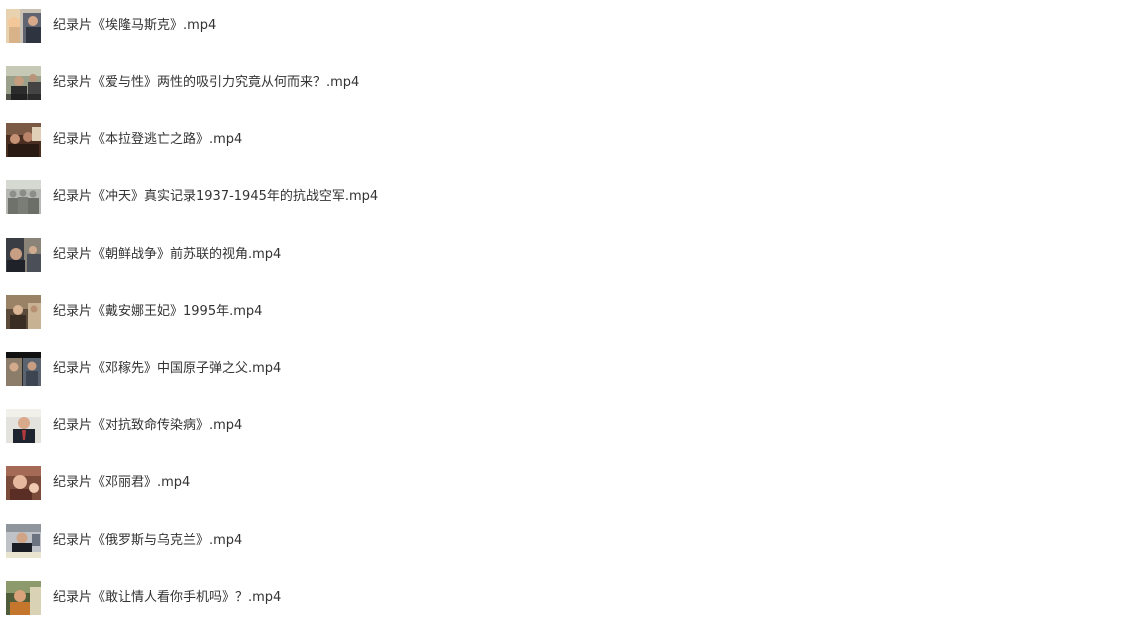  Describe the element at coordinates (167, 255) in the screenshot. I see `file-name: 纪录片《朝鲜战争》前苏联的视角.mp4` at that location.